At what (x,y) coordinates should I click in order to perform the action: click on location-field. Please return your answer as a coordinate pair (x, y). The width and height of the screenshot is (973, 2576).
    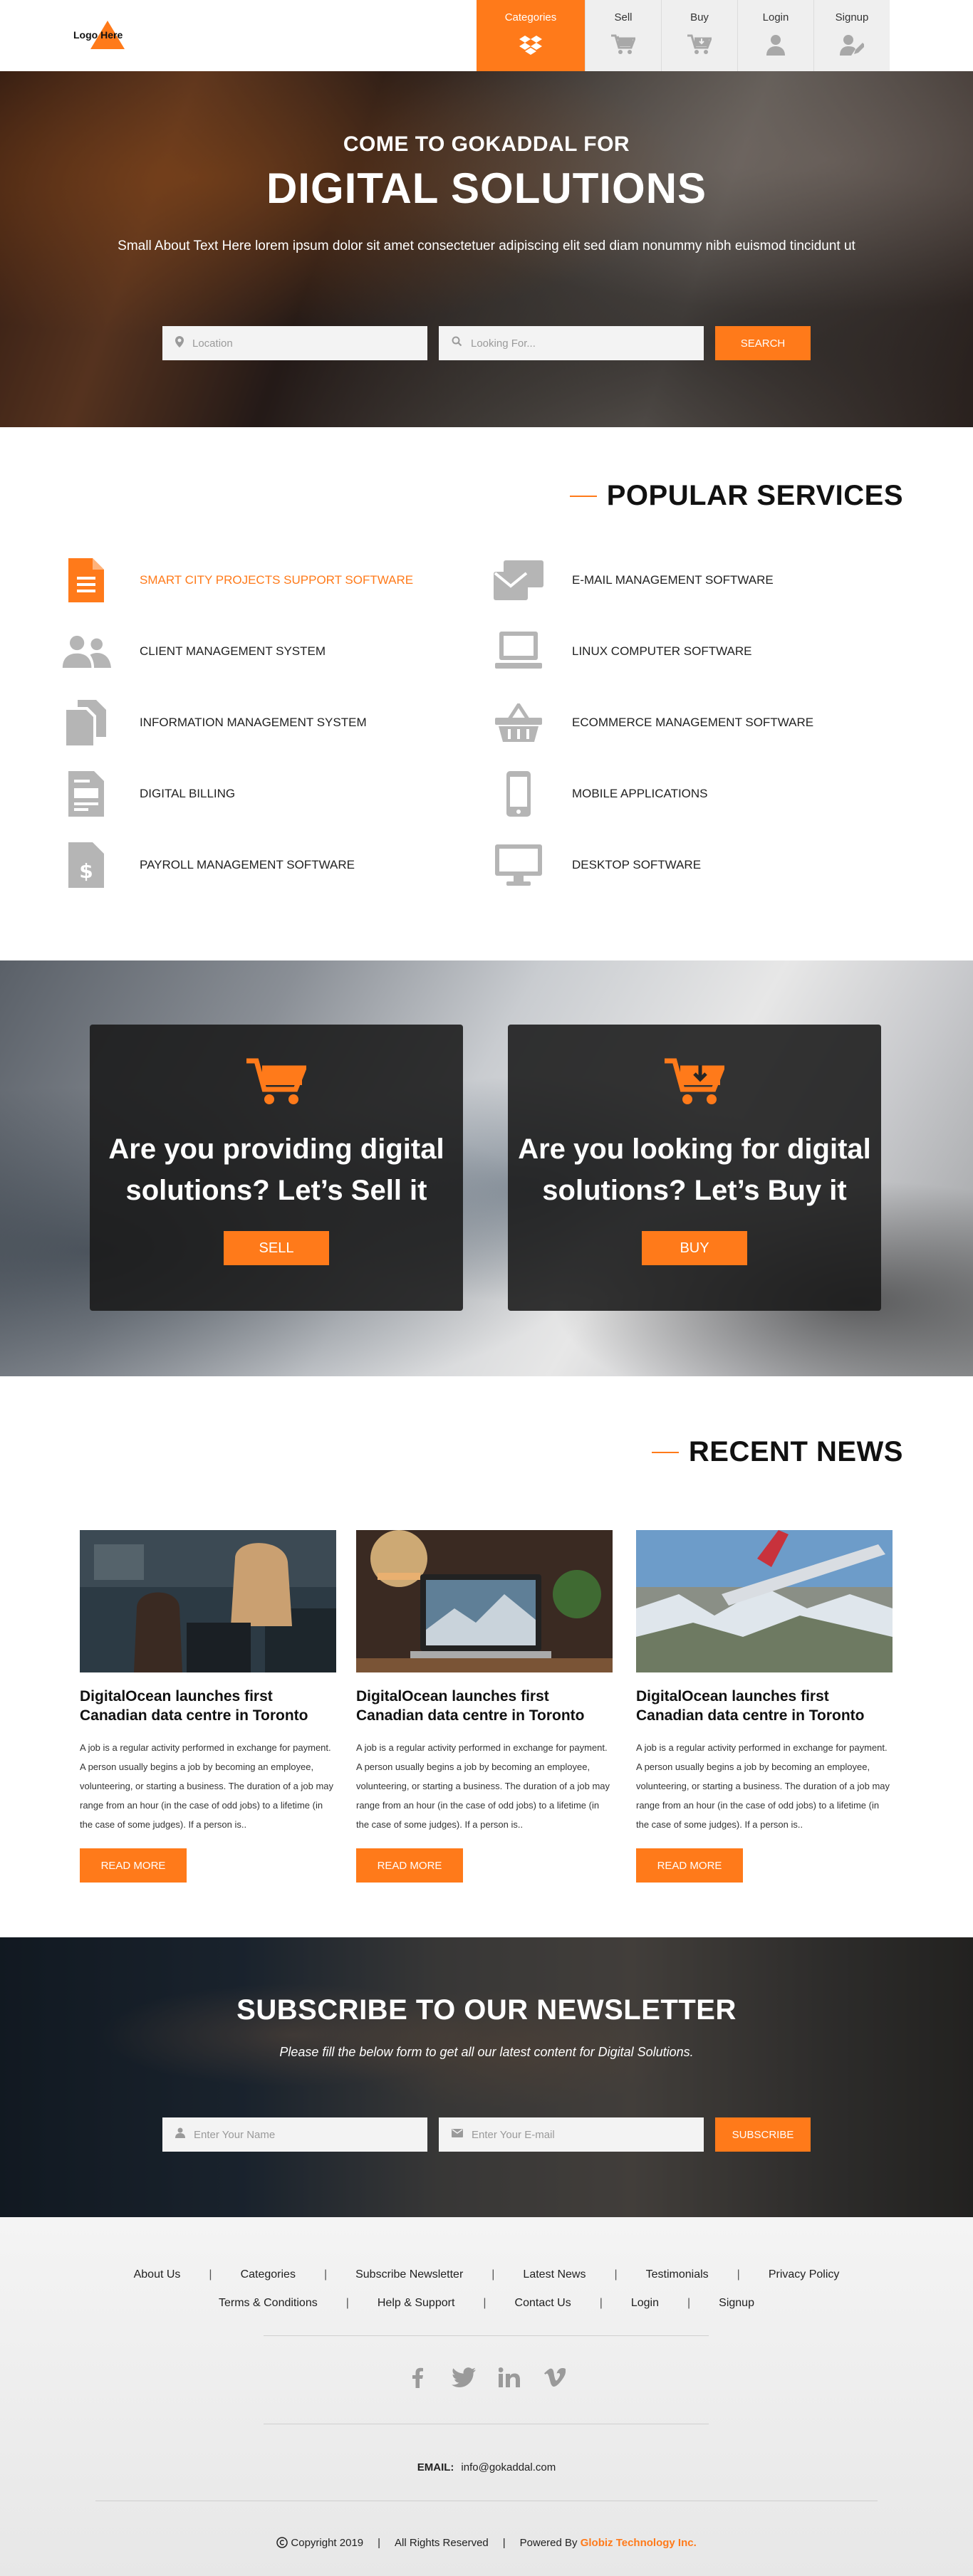
    Looking at the image, I should click on (294, 343).